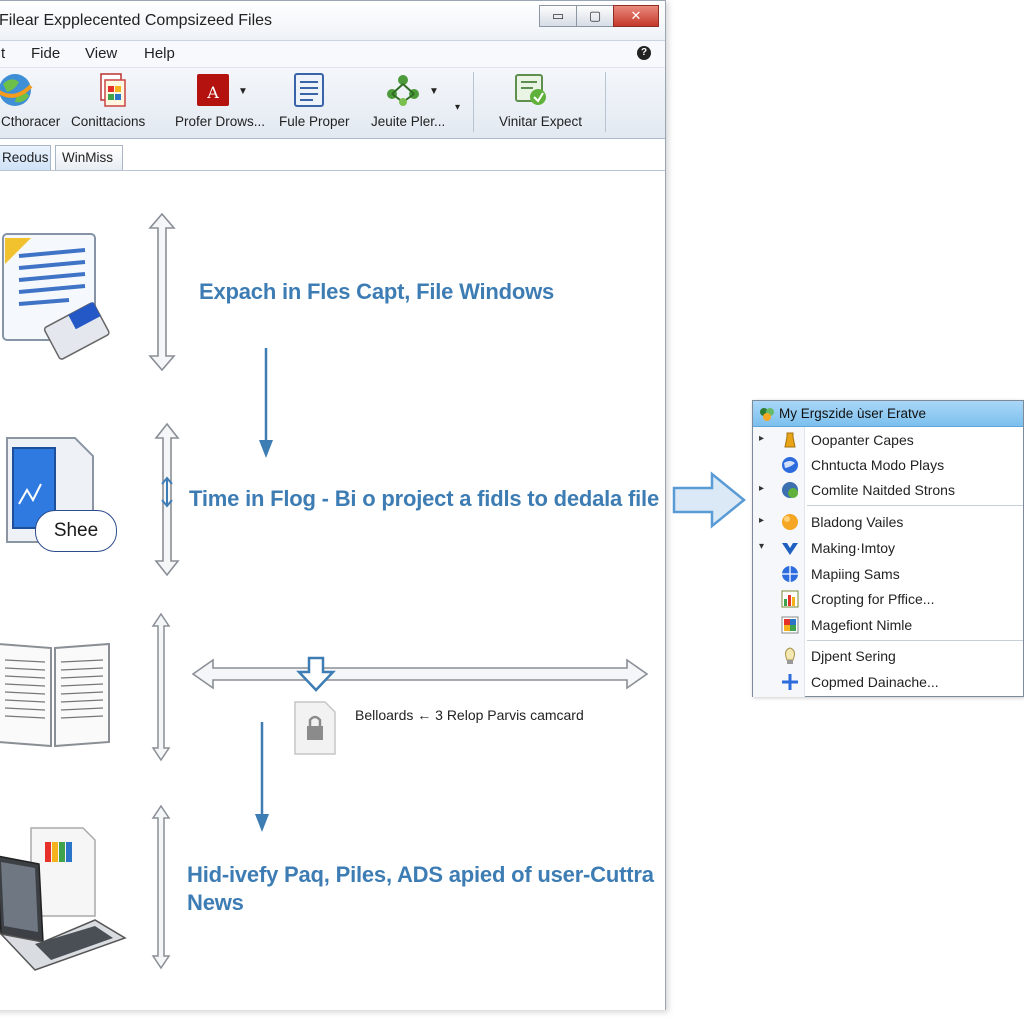  I want to click on dropdown-caret-icon: ▾, so click(457, 107).